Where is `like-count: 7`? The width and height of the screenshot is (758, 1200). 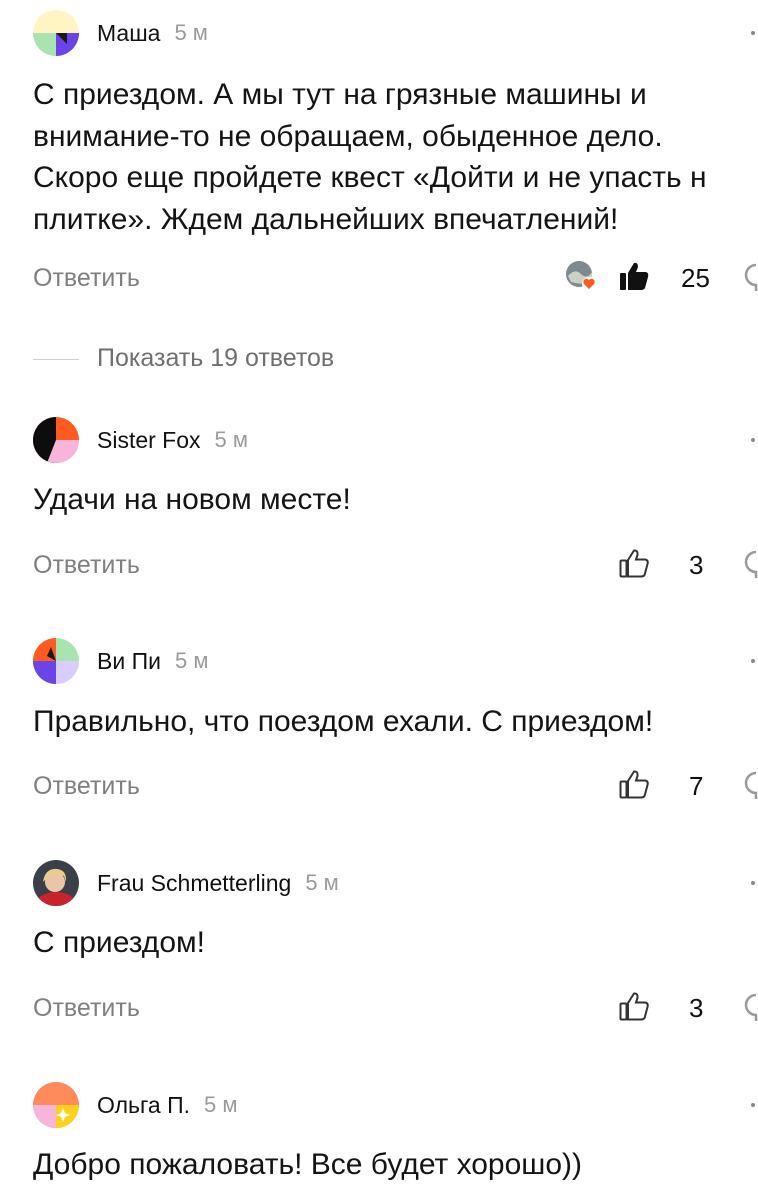
like-count: 7 is located at coordinates (696, 786).